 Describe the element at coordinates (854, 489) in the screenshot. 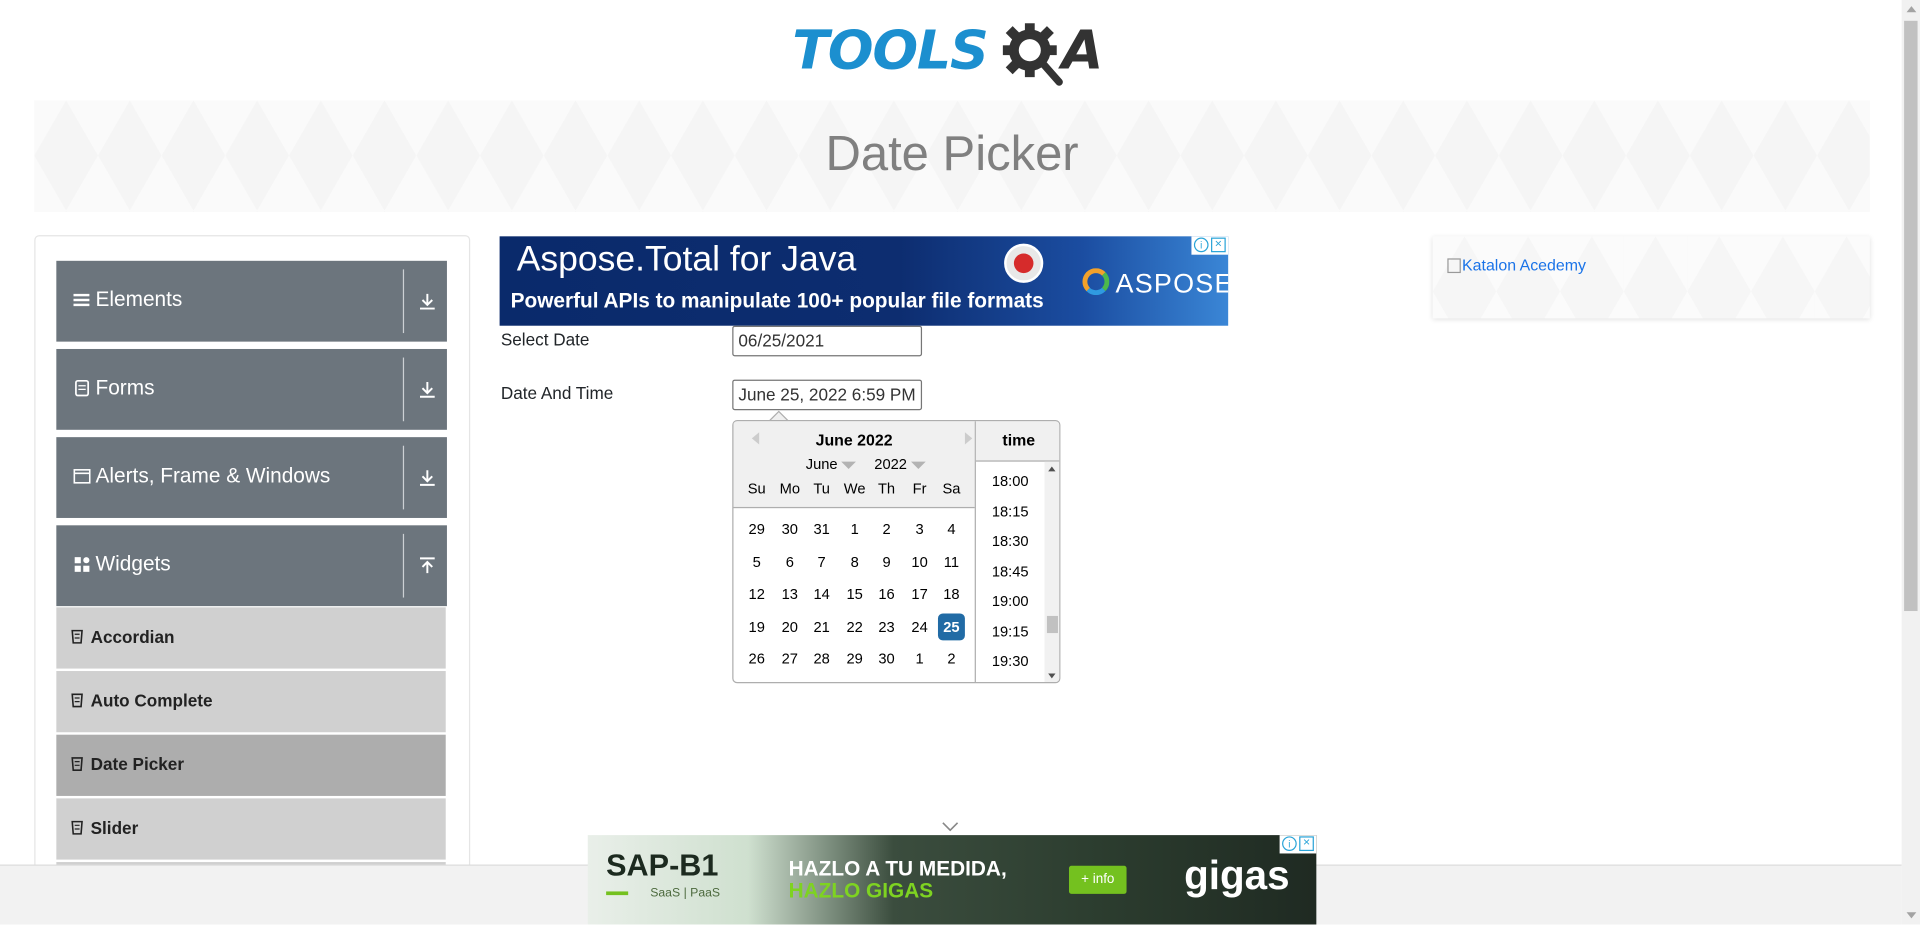

I see `day-name: We` at that location.